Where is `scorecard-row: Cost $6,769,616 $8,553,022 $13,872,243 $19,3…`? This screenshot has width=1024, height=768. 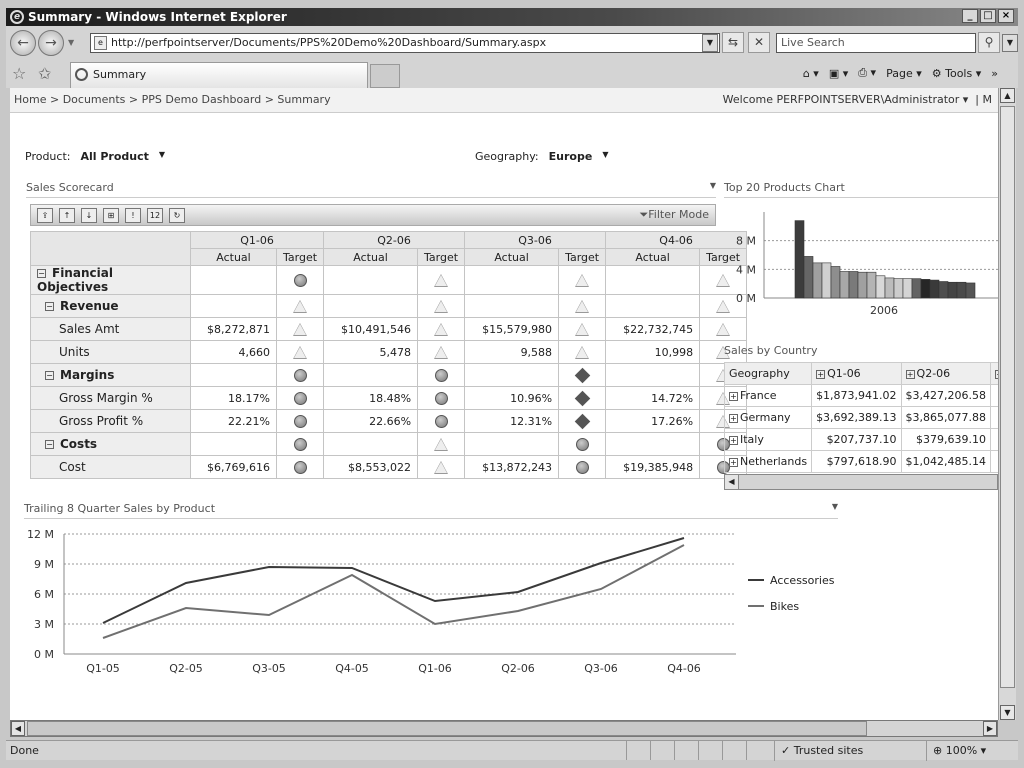
scorecard-row: Cost $6,769,616 $8,553,022 $13,872,243 $19,3… is located at coordinates (389, 467).